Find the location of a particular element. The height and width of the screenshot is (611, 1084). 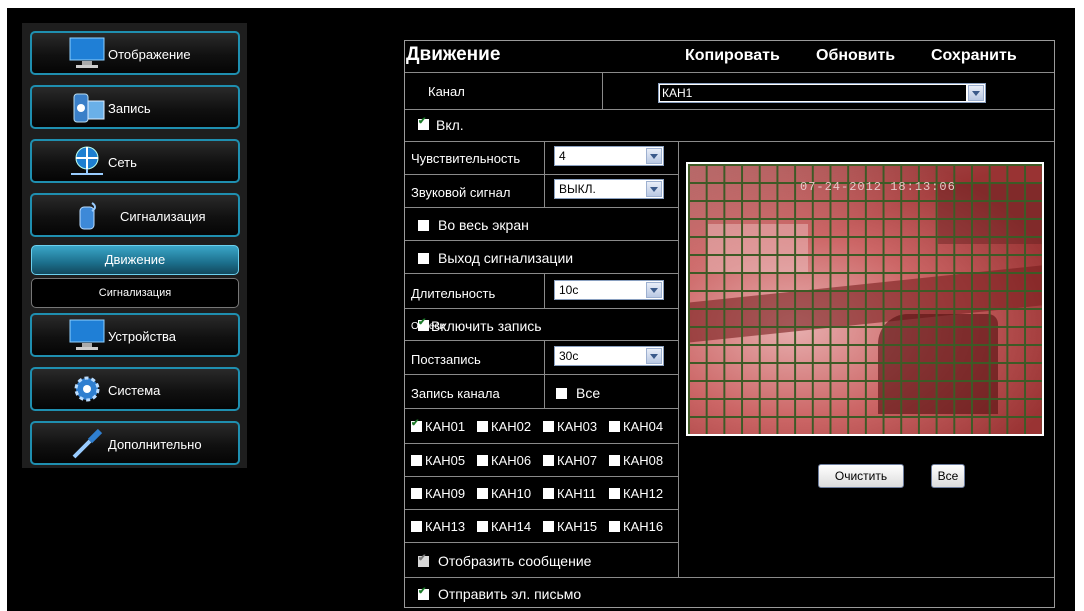

channel-checkbox-label: КАН13 is located at coordinates (445, 526).